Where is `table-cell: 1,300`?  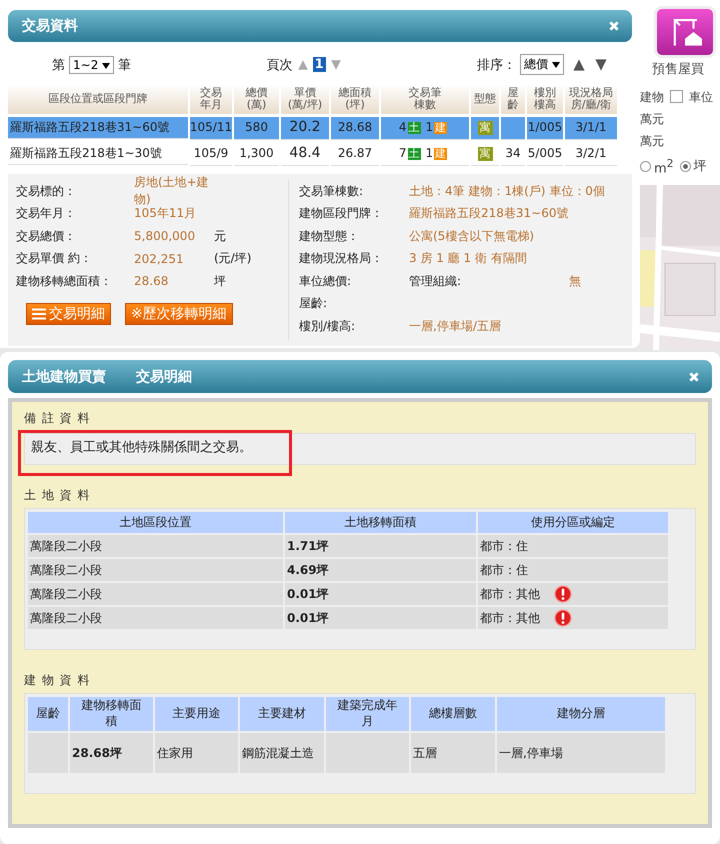 table-cell: 1,300 is located at coordinates (256, 154).